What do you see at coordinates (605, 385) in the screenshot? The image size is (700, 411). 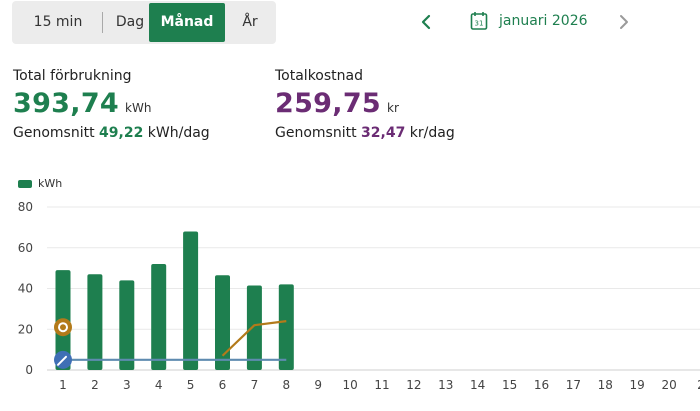 I see `x-tick-label: 18` at bounding box center [605, 385].